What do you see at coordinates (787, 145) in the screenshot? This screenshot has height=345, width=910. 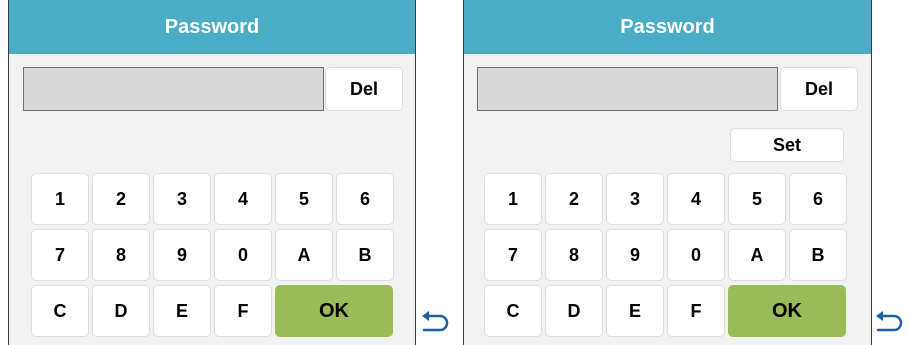 I see `set-button: Set` at bounding box center [787, 145].